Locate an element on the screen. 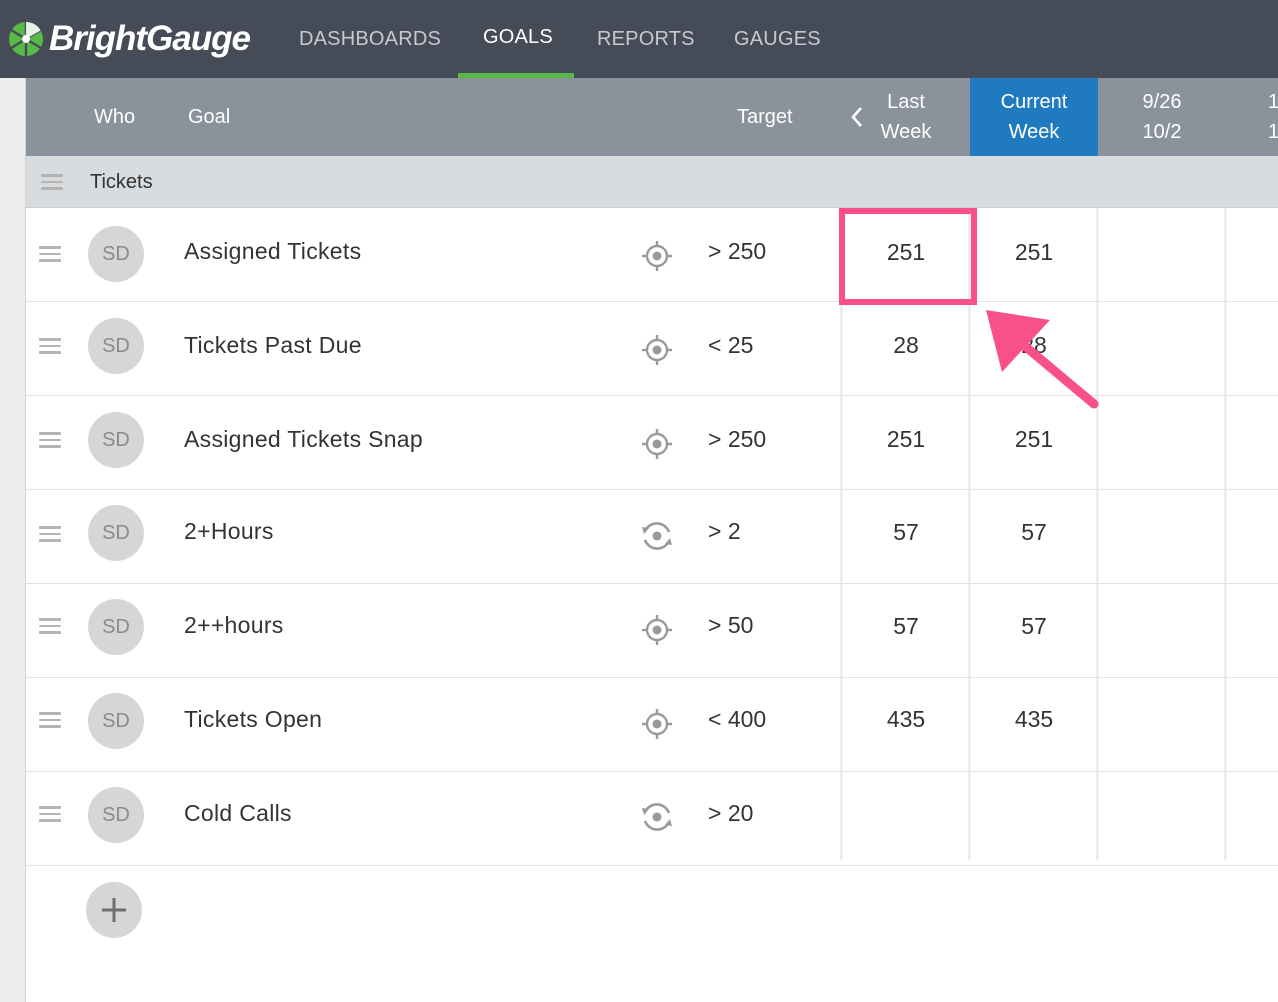 This screenshot has width=1278, height=1002. header-week4-line2: 1 is located at coordinates (1273, 132).